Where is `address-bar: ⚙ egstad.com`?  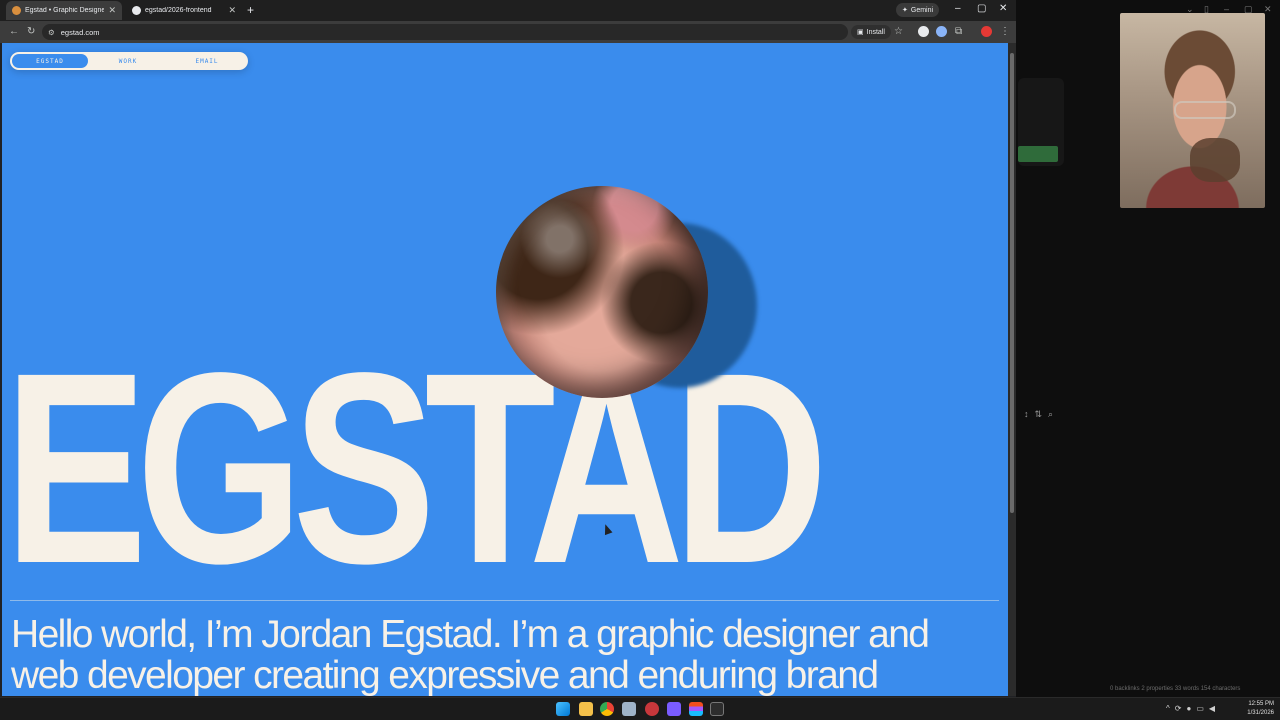 address-bar: ⚙ egstad.com is located at coordinates (445, 32).